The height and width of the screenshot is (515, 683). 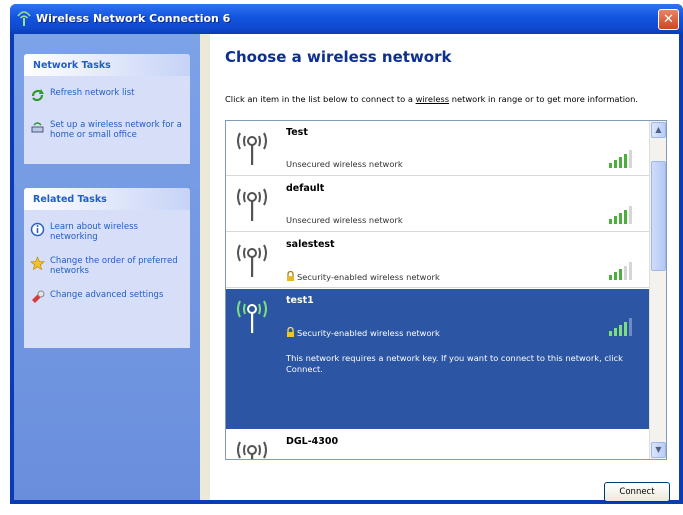 I want to click on network-name: test1, so click(x=300, y=300).